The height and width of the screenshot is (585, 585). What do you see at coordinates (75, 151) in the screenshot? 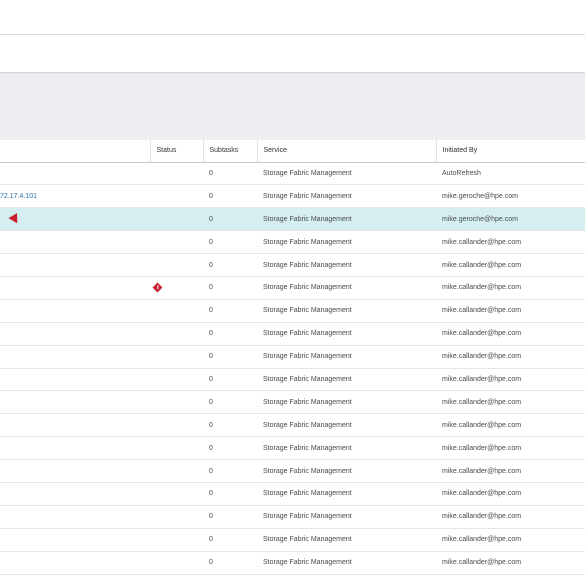
I see `column-header-name` at bounding box center [75, 151].